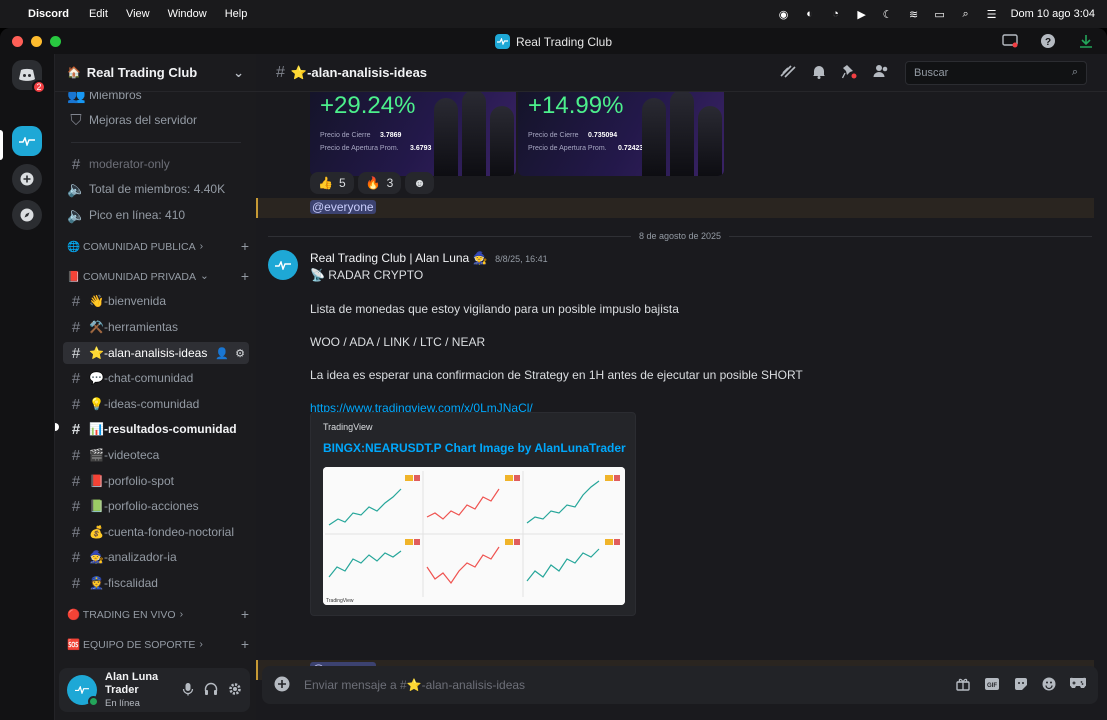 Image resolution: width=1107 pixels, height=720 pixels. Describe the element at coordinates (1086, 41) in the screenshot. I see `download-icon` at that location.